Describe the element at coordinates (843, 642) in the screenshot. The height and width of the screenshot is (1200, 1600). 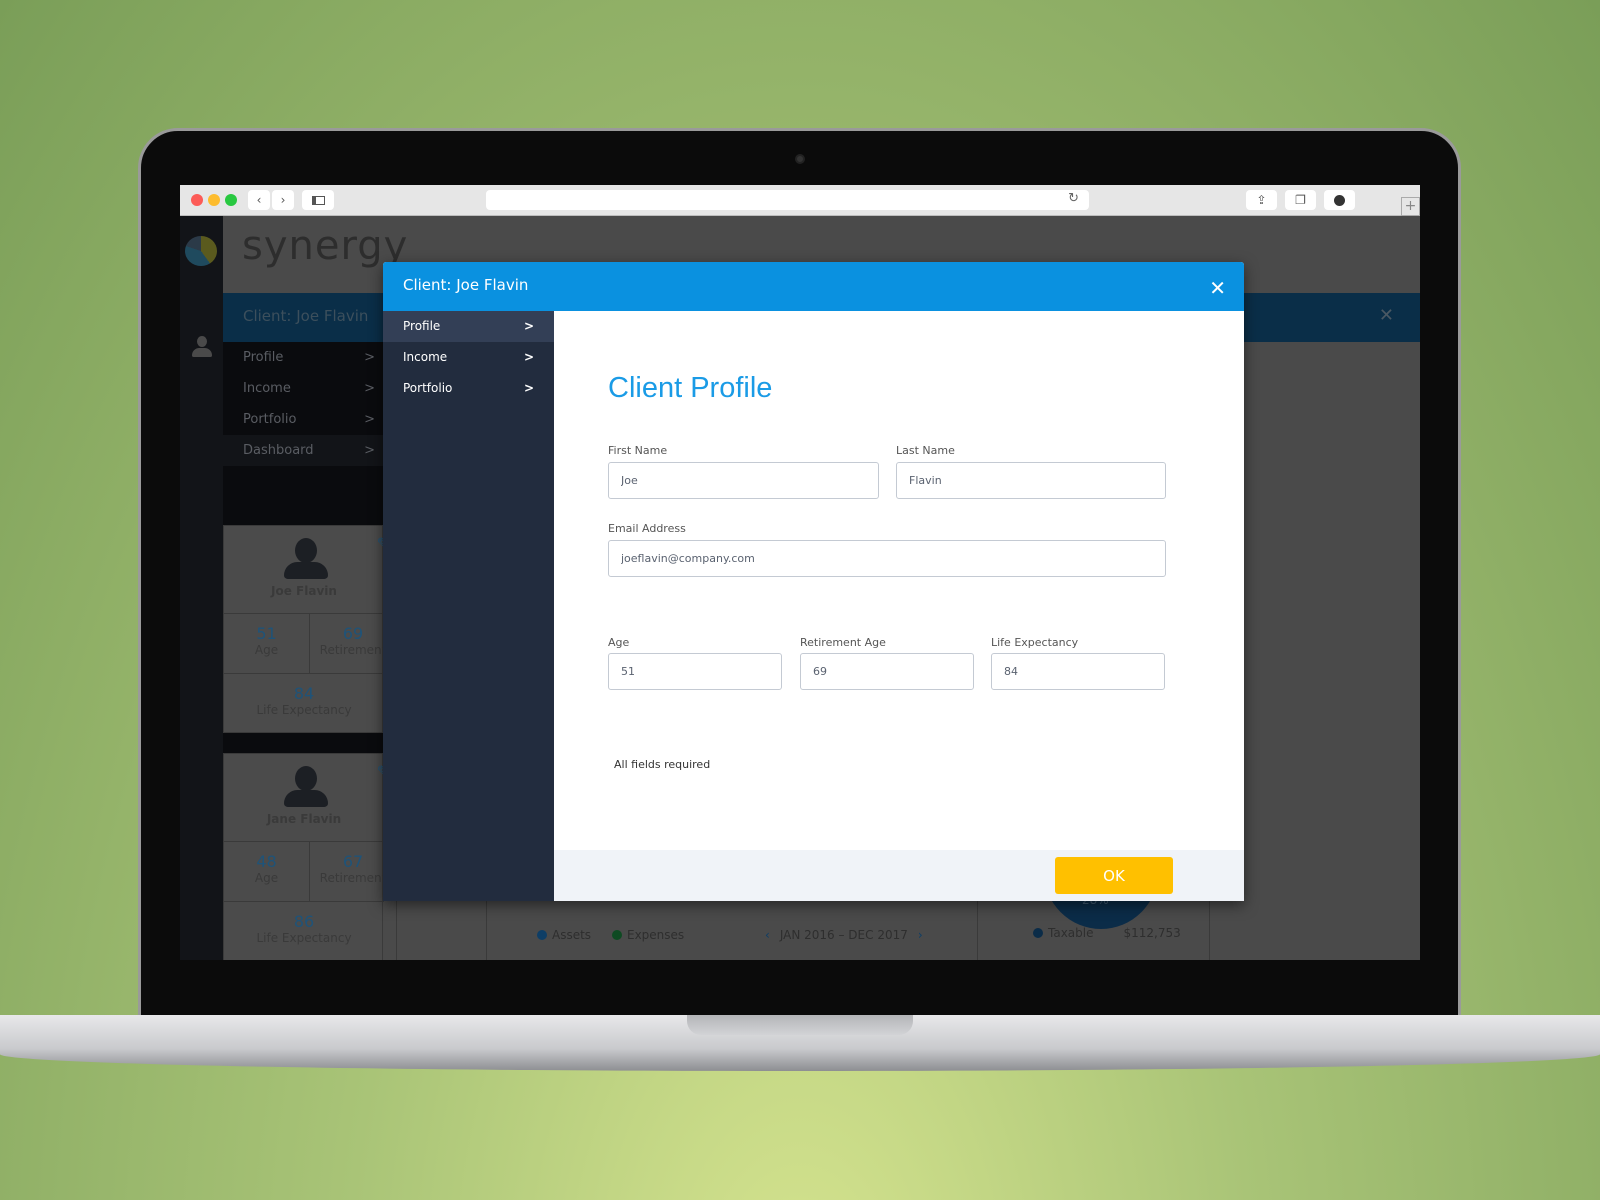
I see `retirement-age-label: Retirement Age` at that location.